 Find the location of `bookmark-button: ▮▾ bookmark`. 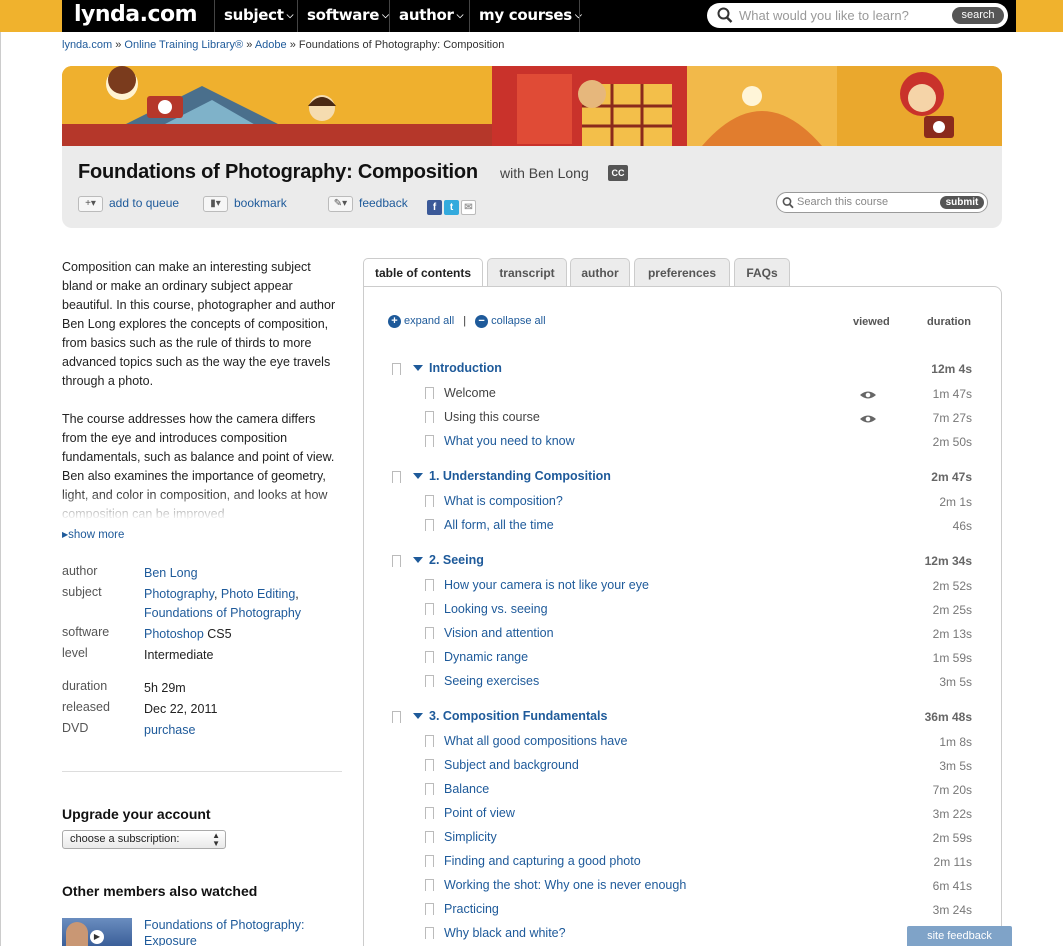

bookmark-button: ▮▾ bookmark is located at coordinates (245, 204).